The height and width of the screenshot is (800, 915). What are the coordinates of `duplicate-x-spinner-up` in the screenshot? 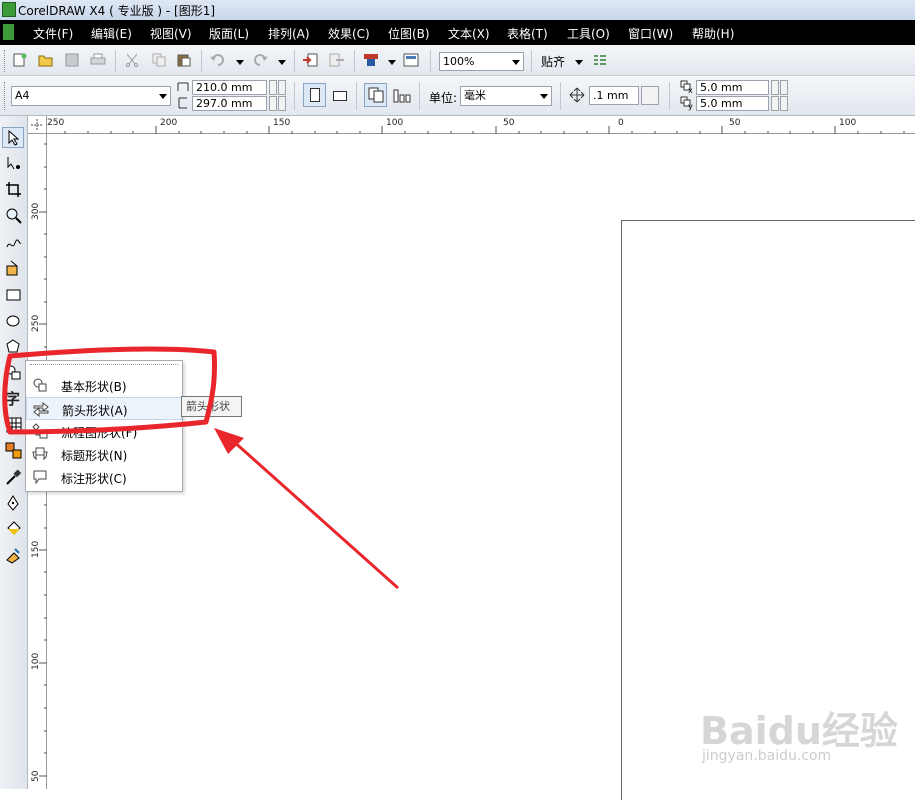 It's located at (784, 87).